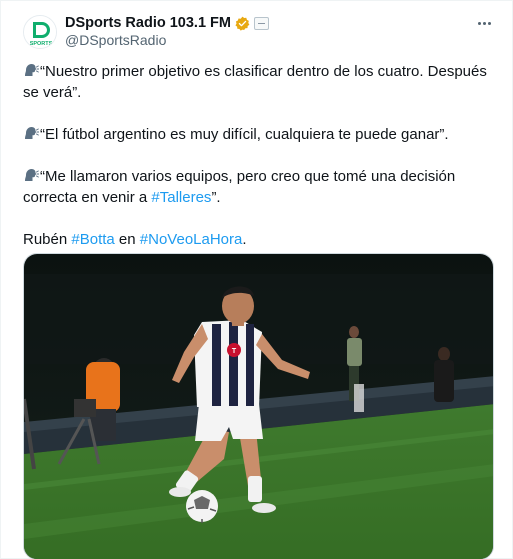 The width and height of the screenshot is (513, 559). I want to click on quote-3-end: ”., so click(216, 197).